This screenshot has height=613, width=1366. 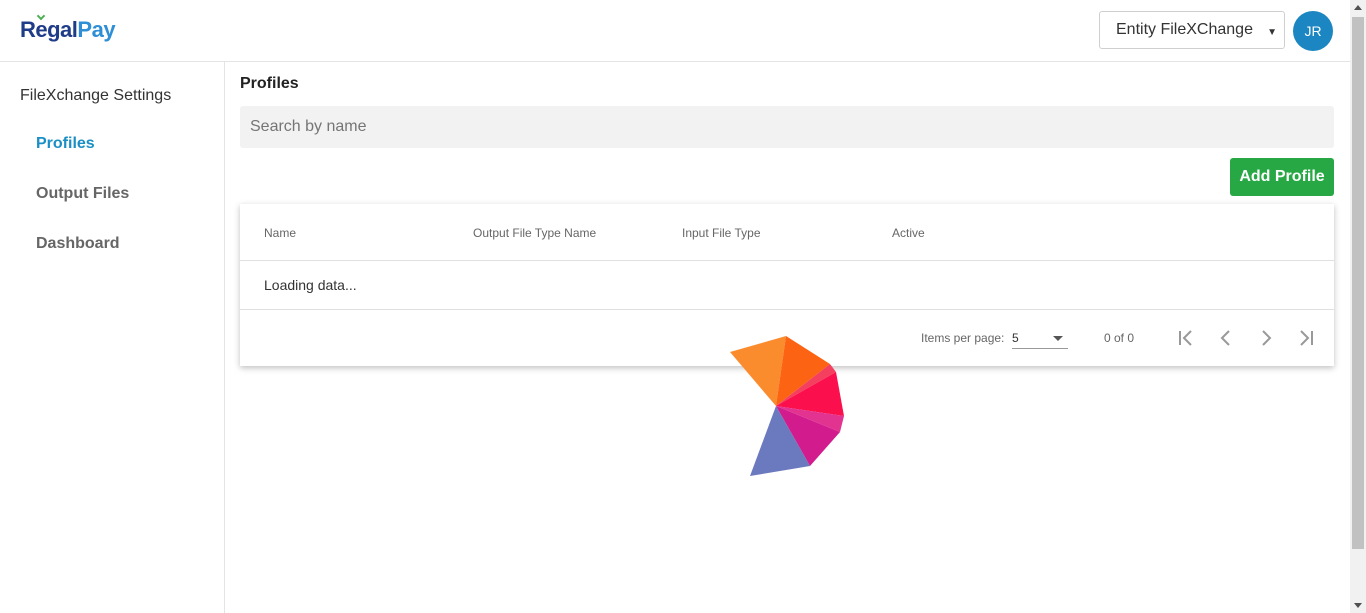 I want to click on sidebar-title: FileXchange Settings, so click(x=96, y=95).